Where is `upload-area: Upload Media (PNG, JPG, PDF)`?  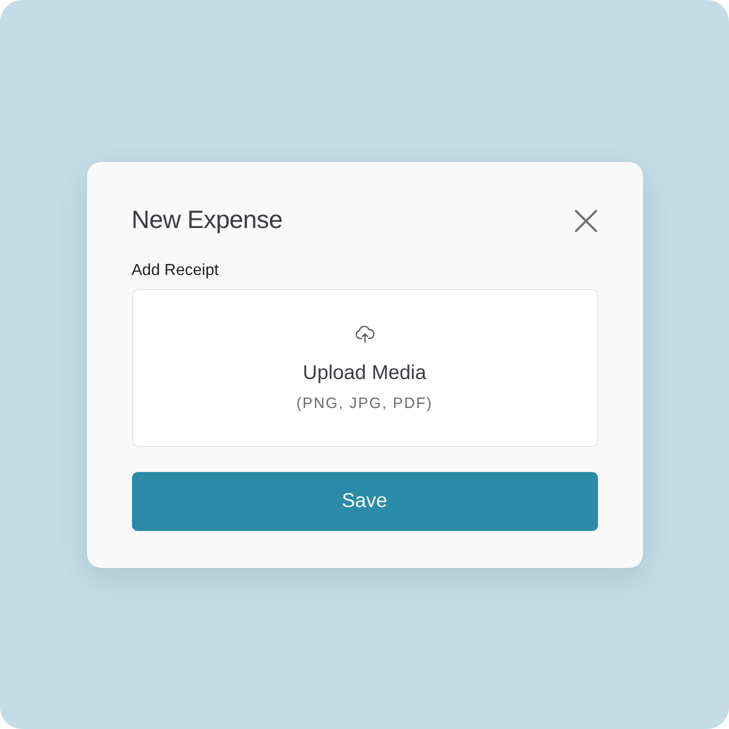
upload-area: Upload Media (PNG, JPG, PDF) is located at coordinates (365, 367).